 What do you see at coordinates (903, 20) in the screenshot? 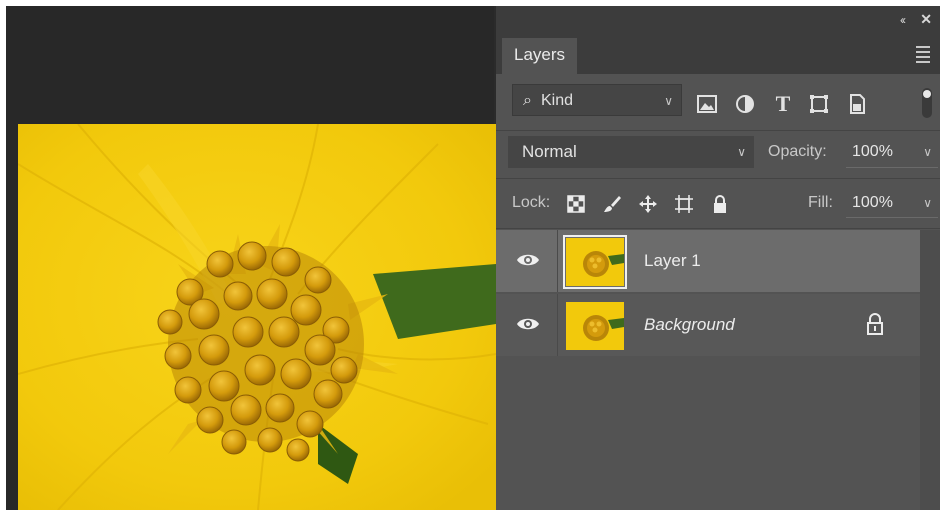
I see `collapse-panel-icon: ‹‹` at bounding box center [903, 20].